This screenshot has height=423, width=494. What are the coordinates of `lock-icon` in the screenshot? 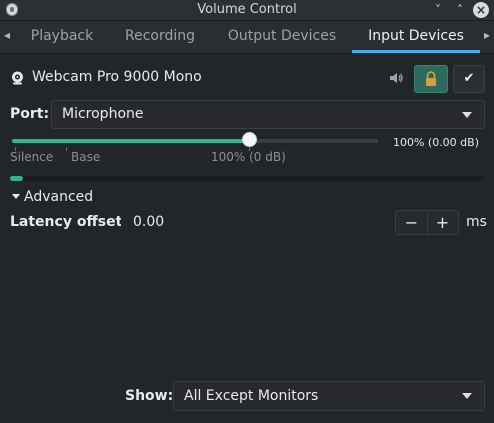 It's located at (431, 78).